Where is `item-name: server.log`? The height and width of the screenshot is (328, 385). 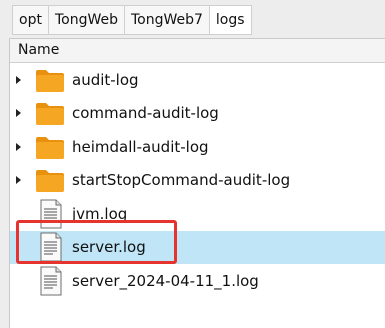 item-name: server.log is located at coordinates (109, 247).